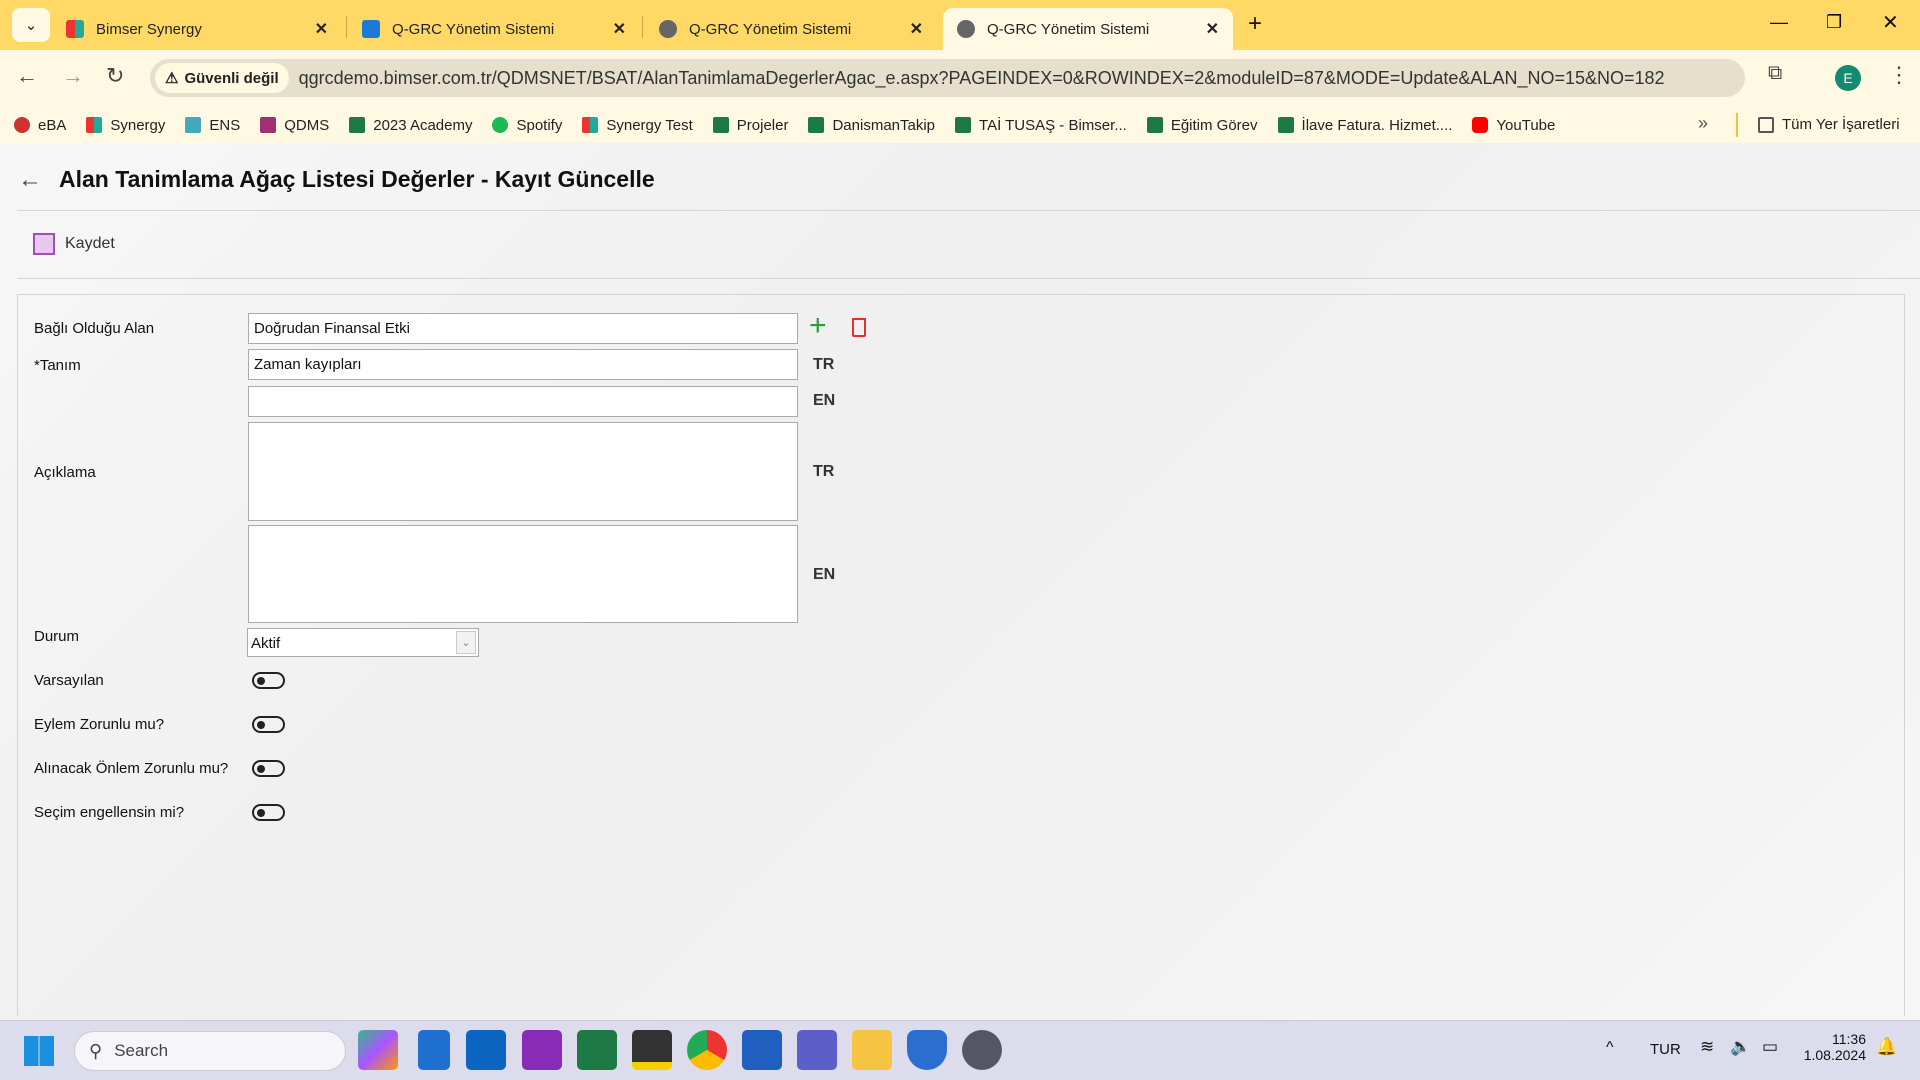 The width and height of the screenshot is (1920, 1080). What do you see at coordinates (762, 1050) in the screenshot?
I see `word-icon` at bounding box center [762, 1050].